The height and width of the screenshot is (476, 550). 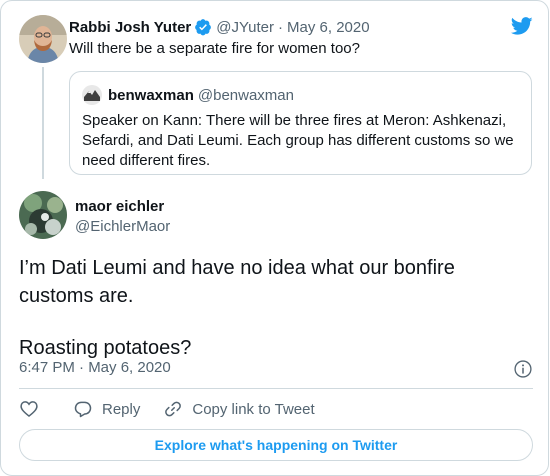 What do you see at coordinates (328, 27) in the screenshot?
I see `reply-tweet-date: May 6, 2020` at bounding box center [328, 27].